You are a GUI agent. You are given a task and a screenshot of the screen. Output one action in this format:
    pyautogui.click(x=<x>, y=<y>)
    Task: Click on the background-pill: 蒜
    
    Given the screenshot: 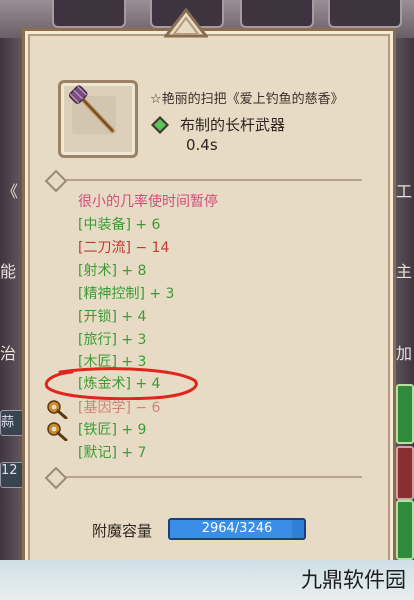 What is the action you would take?
    pyautogui.click(x=12, y=423)
    